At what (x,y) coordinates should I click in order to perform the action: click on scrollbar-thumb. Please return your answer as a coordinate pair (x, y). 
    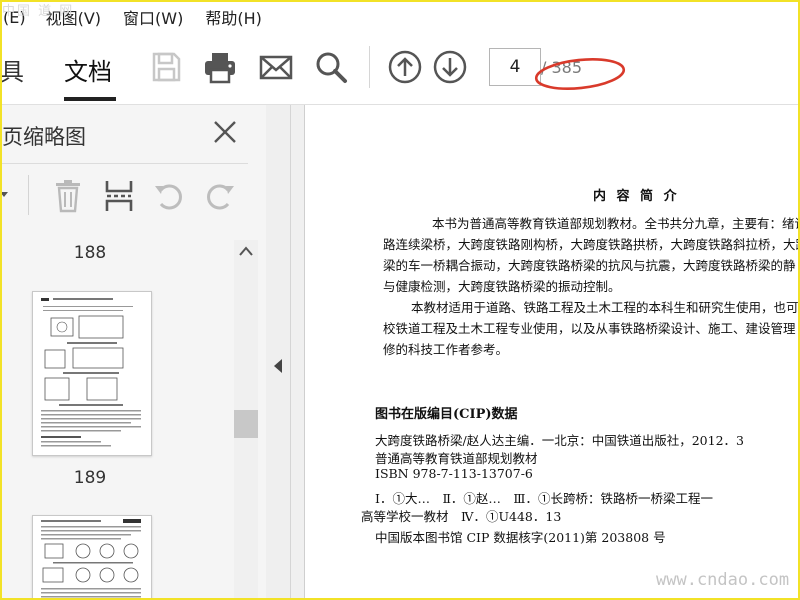
    Looking at the image, I should click on (246, 424).